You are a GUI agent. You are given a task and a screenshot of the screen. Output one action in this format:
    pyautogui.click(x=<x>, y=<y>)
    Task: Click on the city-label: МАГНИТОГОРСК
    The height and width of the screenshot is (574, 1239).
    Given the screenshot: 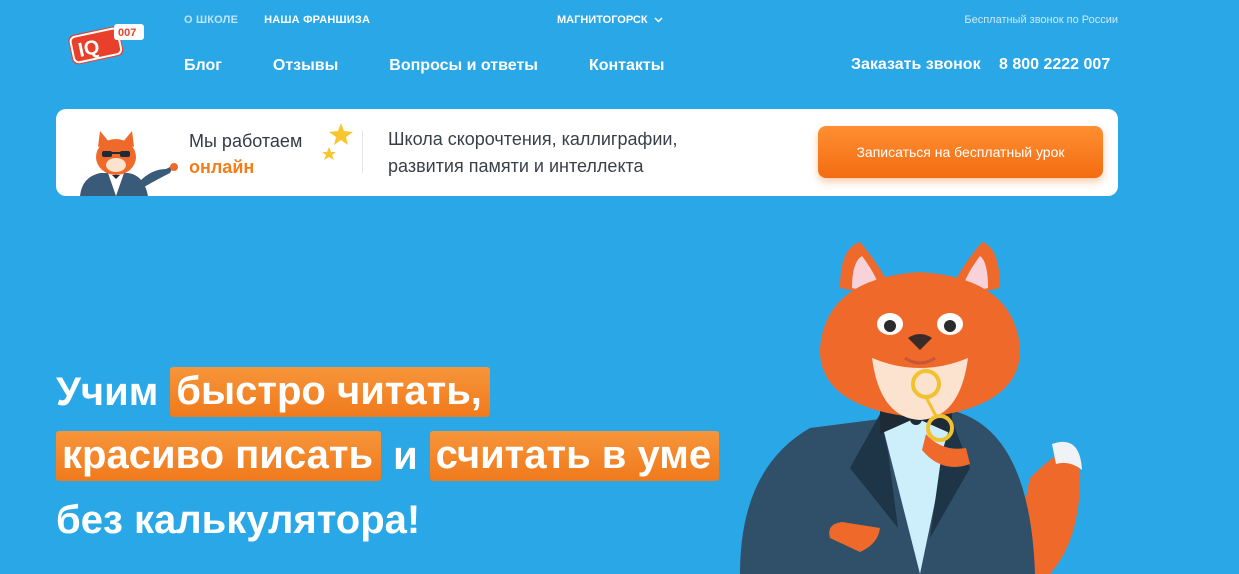 What is the action you would take?
    pyautogui.click(x=602, y=20)
    